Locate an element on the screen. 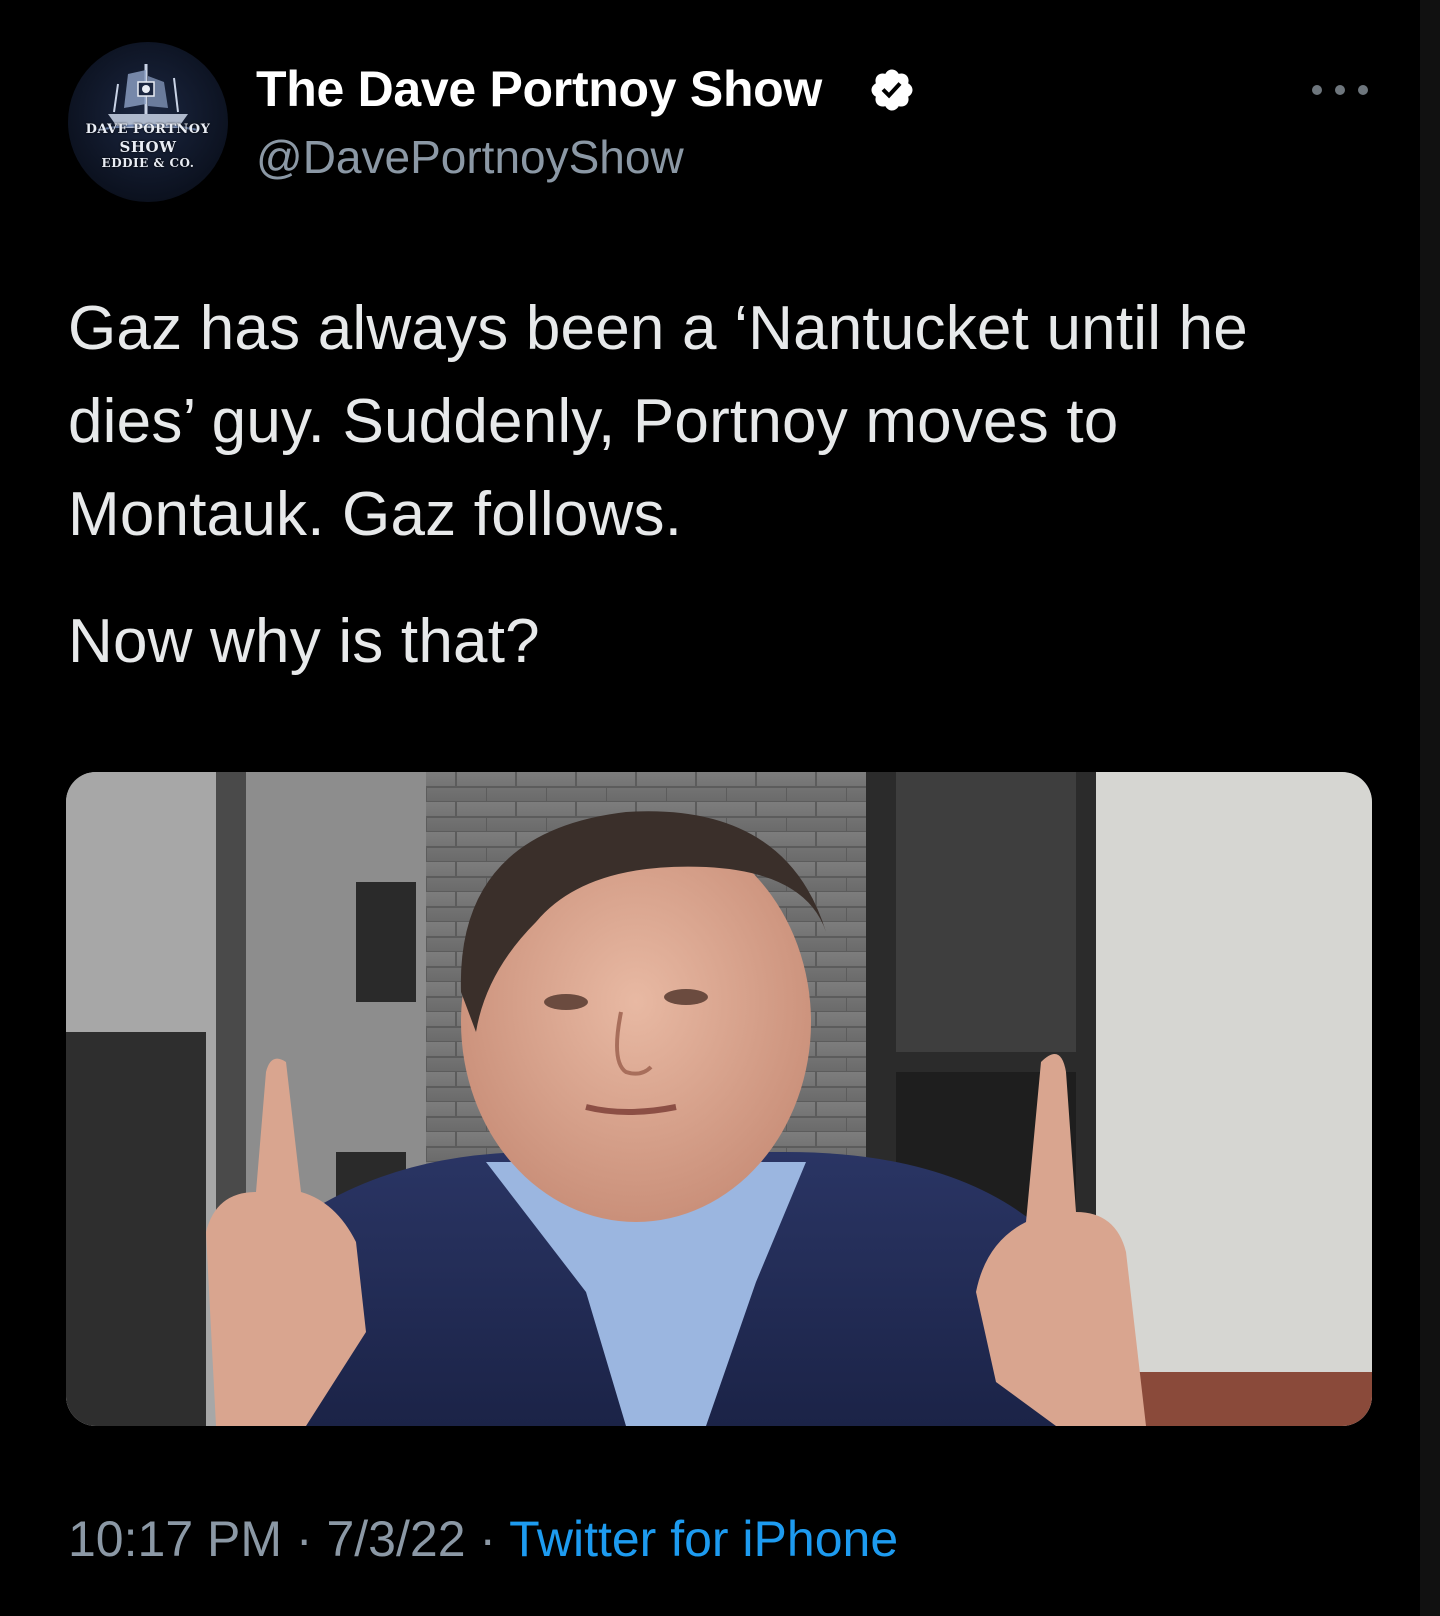  avatar-logo-line: EDDIE & CO. is located at coordinates (148, 163).